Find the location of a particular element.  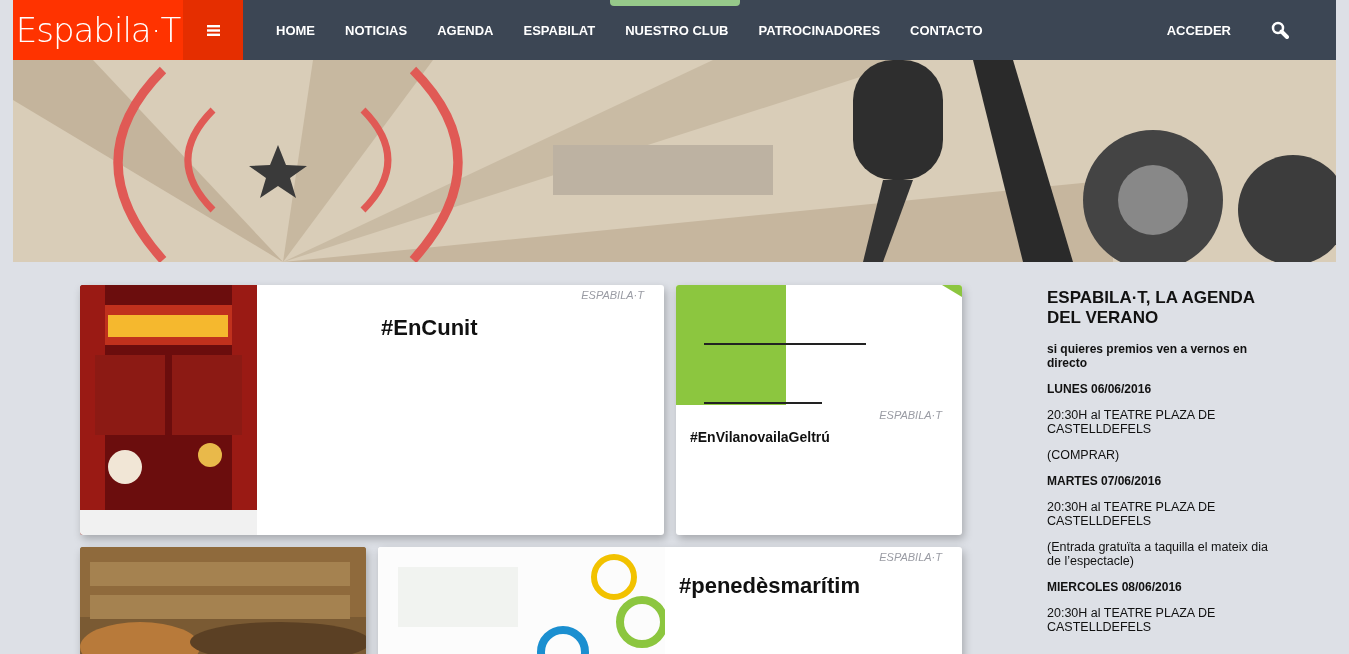

nav-link: NUESTRO CLUB is located at coordinates (677, 30).